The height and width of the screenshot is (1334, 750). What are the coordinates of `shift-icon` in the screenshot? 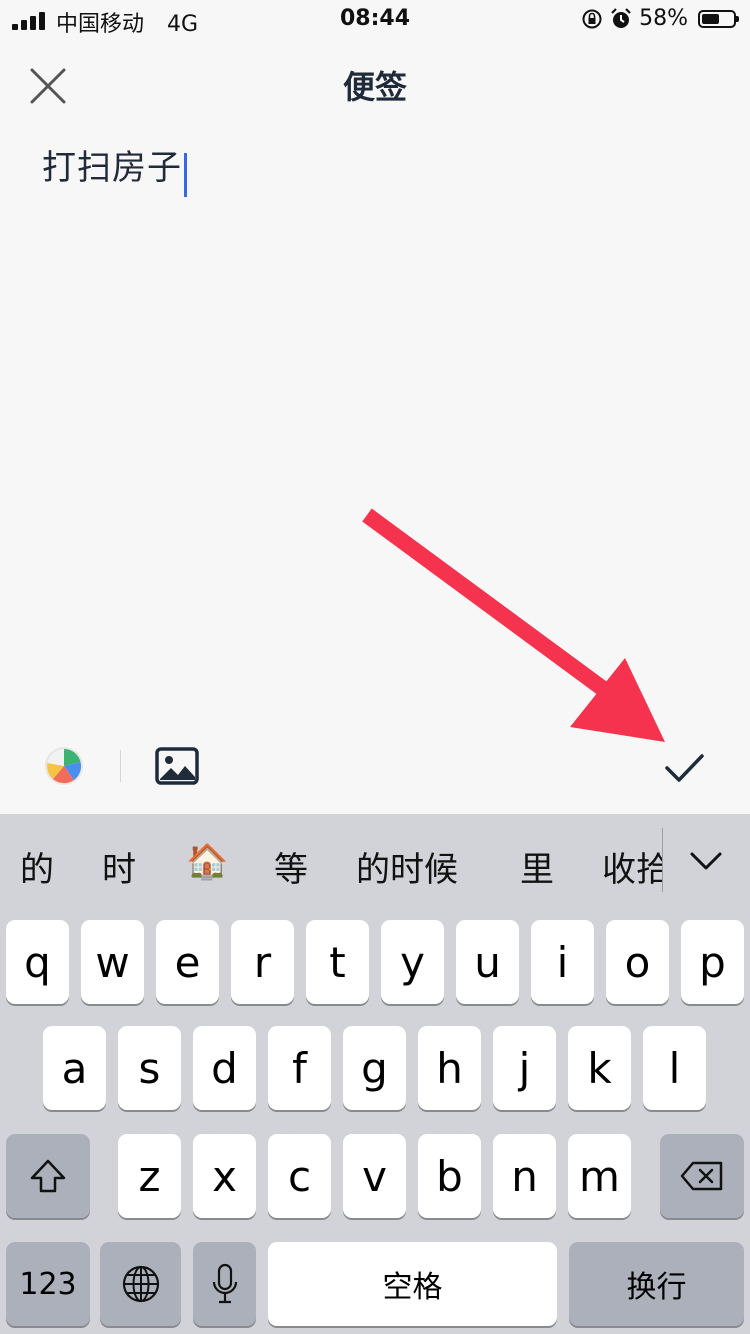 It's located at (48, 1176).